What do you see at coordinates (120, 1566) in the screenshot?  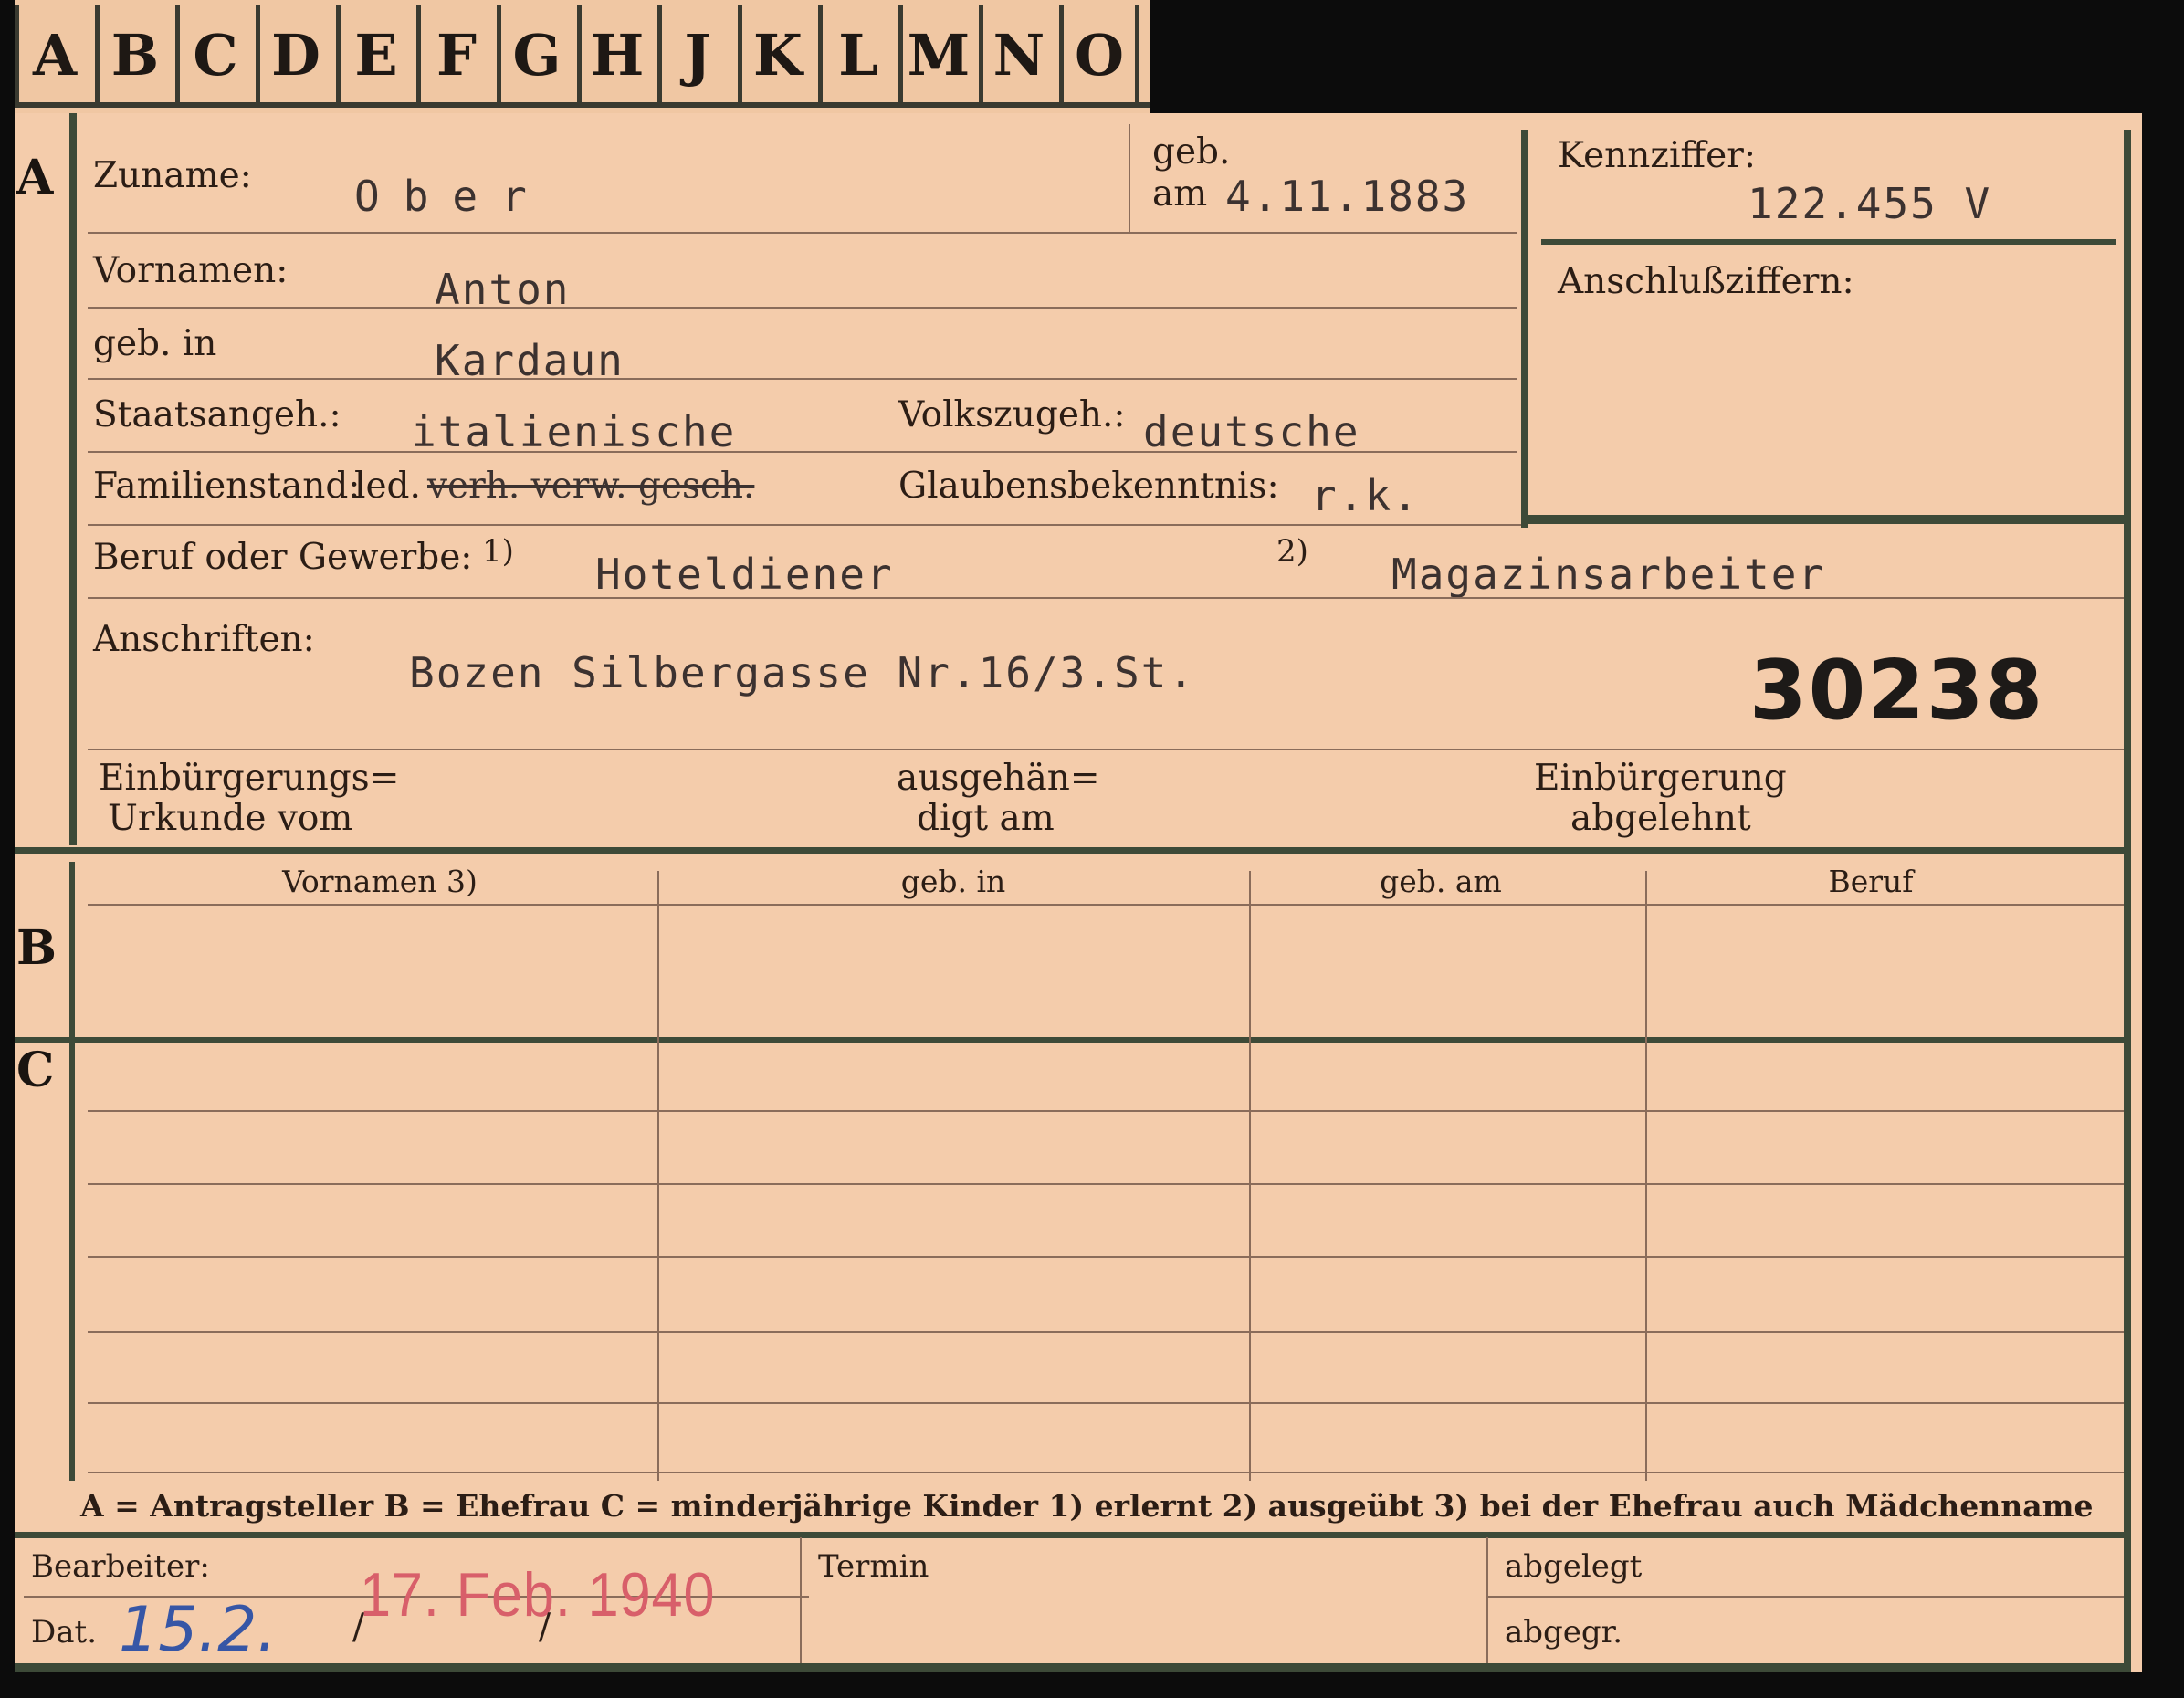 I see `processor-label: Bearbeiter:` at bounding box center [120, 1566].